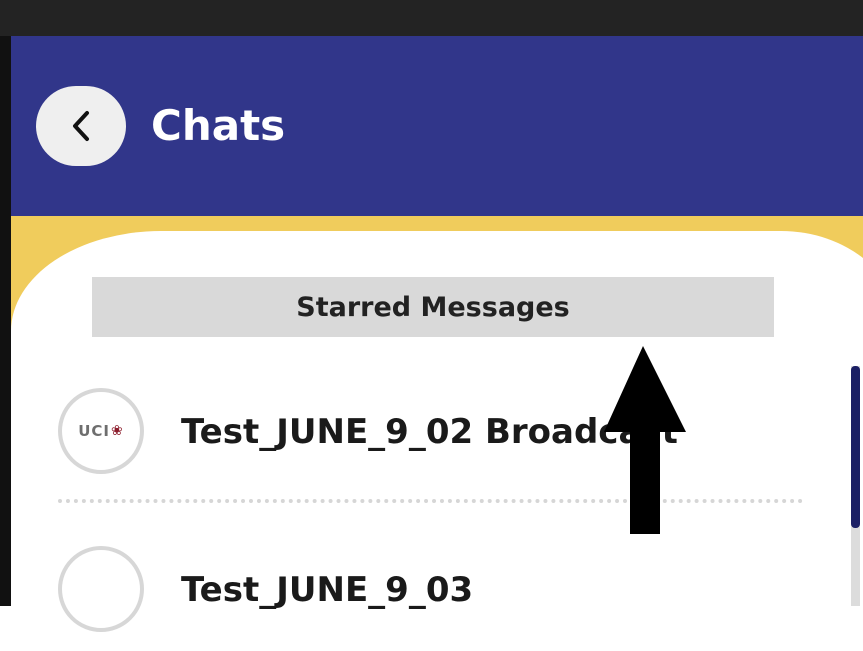 This screenshot has width=863, height=651. What do you see at coordinates (431, 18) in the screenshot?
I see `status-bar` at bounding box center [431, 18].